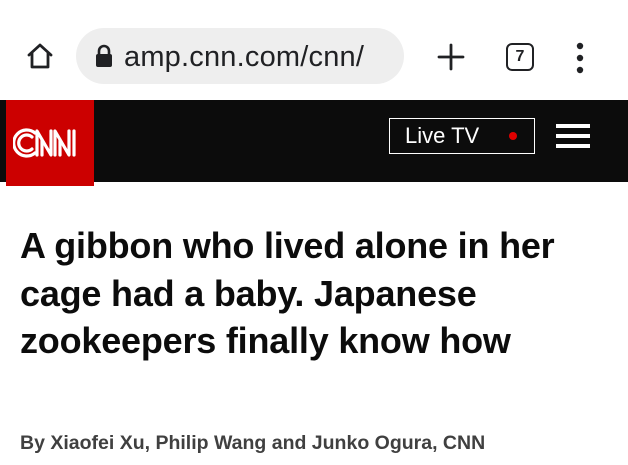 The height and width of the screenshot is (465, 628). What do you see at coordinates (104, 56) in the screenshot?
I see `lock-icon` at bounding box center [104, 56].